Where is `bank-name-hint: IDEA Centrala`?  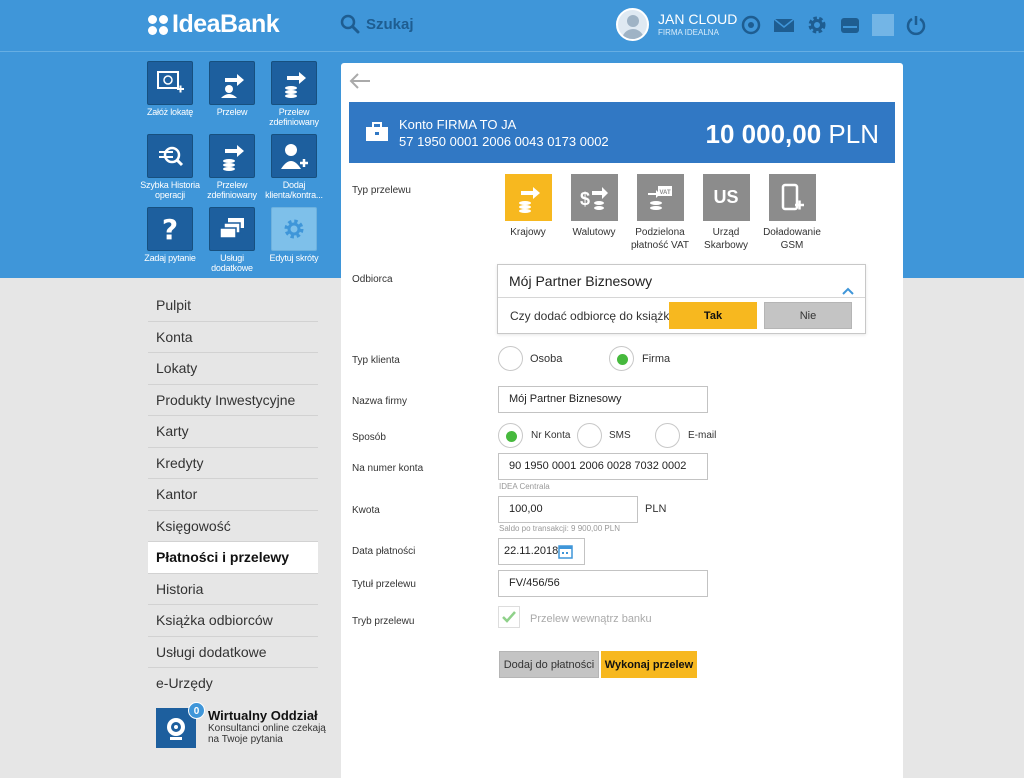 bank-name-hint: IDEA Centrala is located at coordinates (524, 486).